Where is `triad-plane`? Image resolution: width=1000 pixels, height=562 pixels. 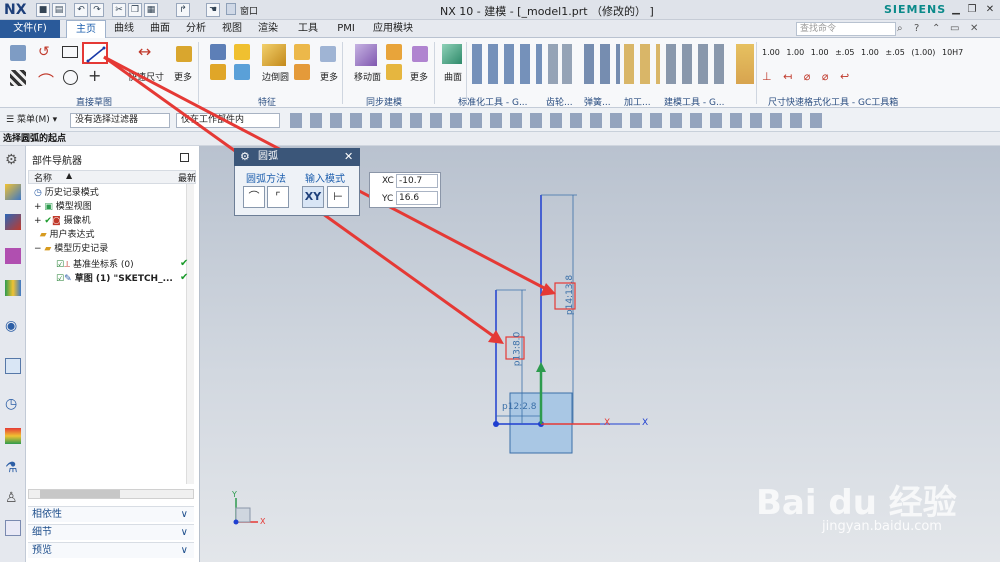 triad-plane is located at coordinates (243, 515).